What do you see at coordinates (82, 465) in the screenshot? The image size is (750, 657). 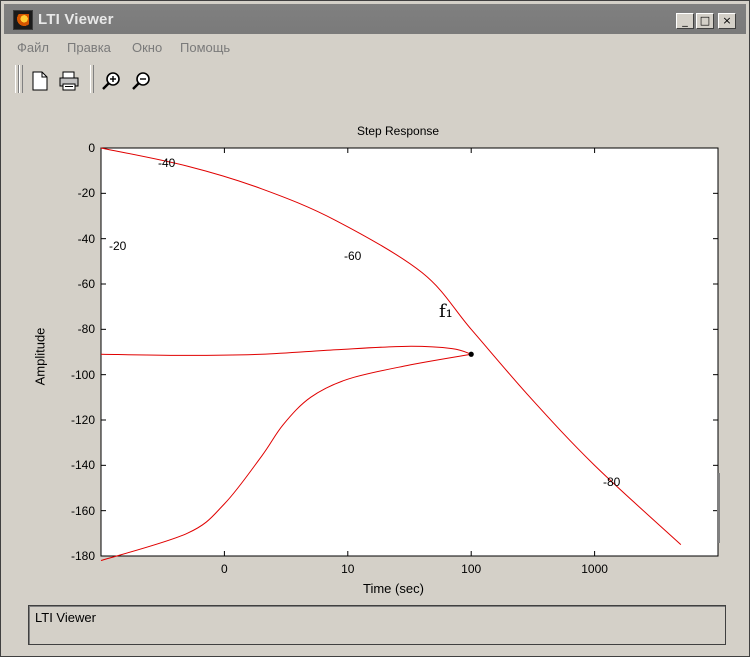 I see `y-tick-label: -140` at bounding box center [82, 465].